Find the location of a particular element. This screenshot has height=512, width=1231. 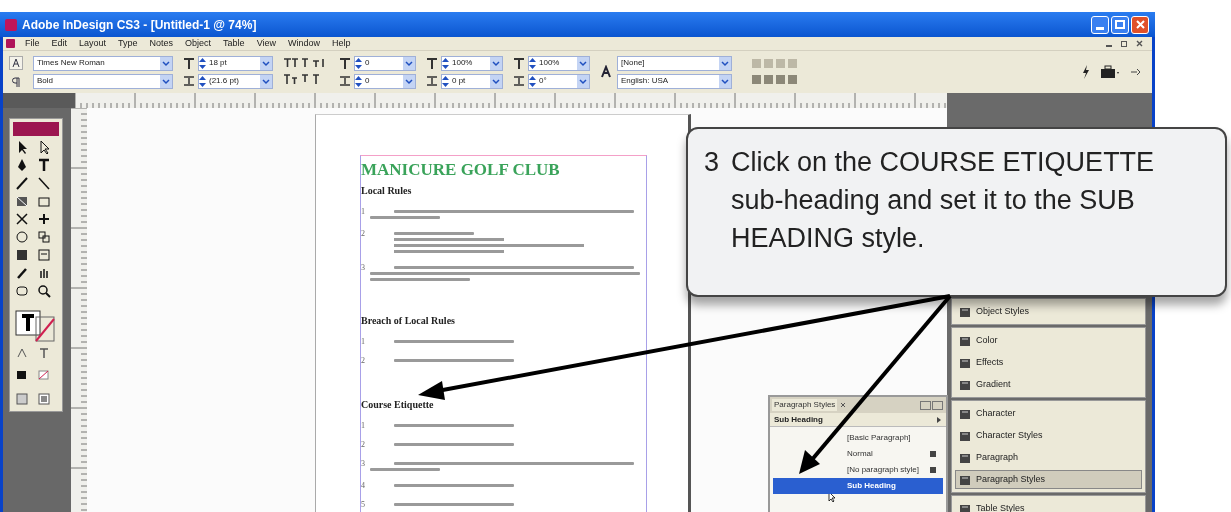

instruction-text: Click on the COURSE ETIQUETTE sub-heading and set it to the SUB HEADING style. is located at coordinates (943, 200).